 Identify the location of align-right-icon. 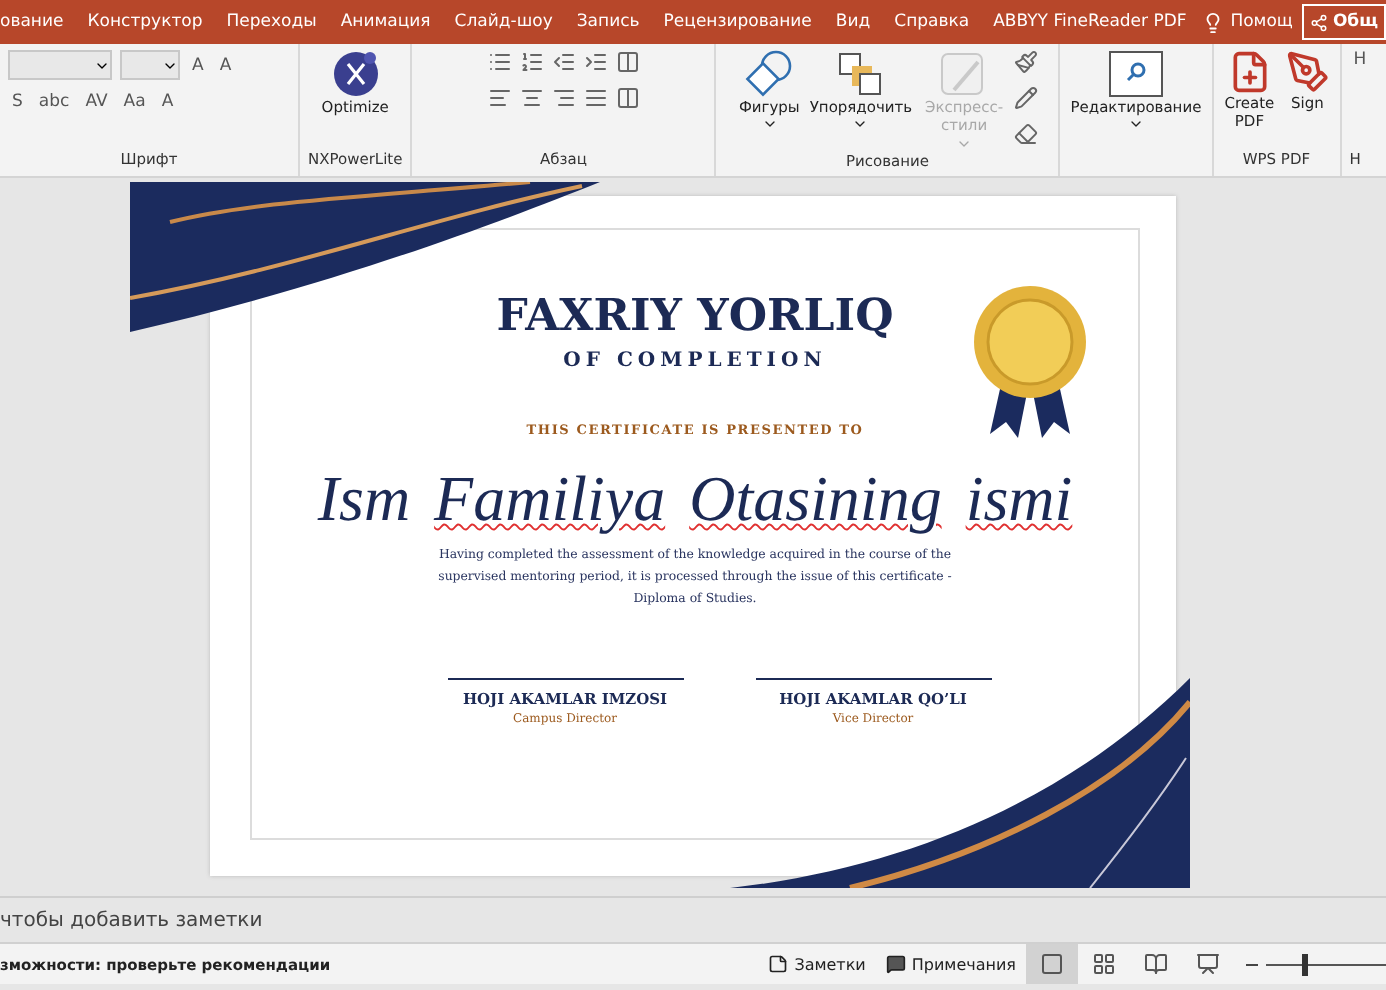
(563, 98).